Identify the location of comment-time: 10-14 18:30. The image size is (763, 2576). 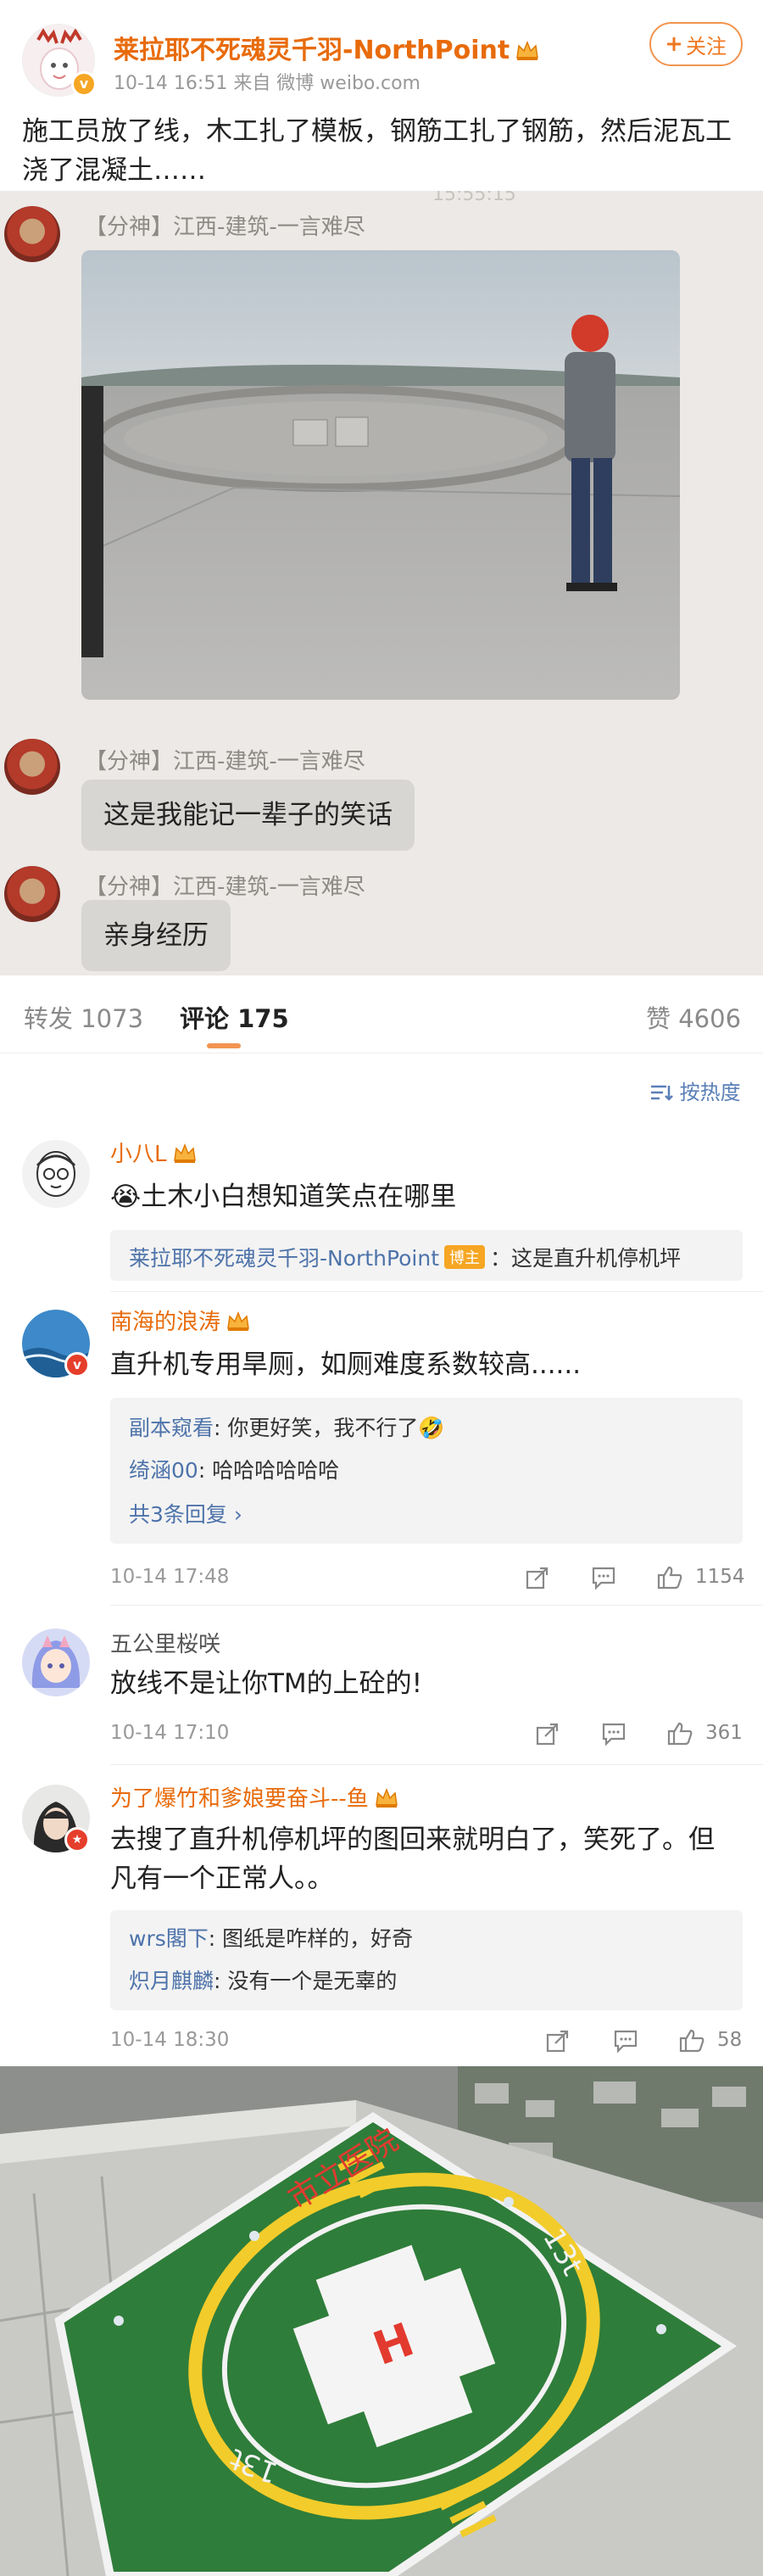
(170, 2040).